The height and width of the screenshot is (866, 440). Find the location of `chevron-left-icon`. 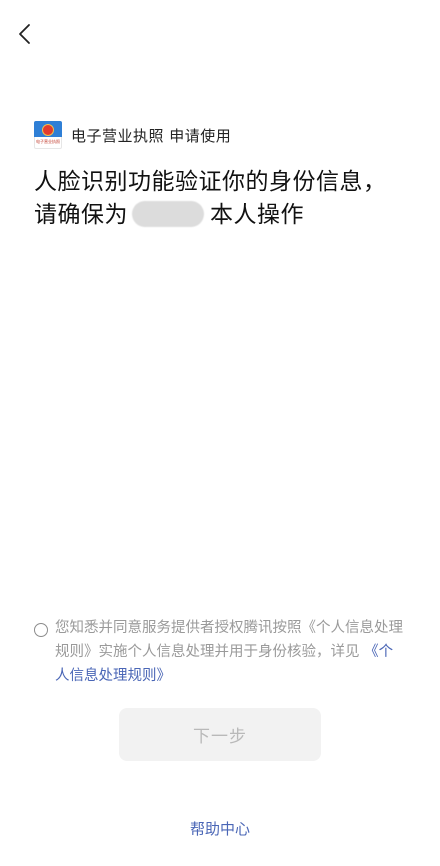

chevron-left-icon is located at coordinates (24, 34).